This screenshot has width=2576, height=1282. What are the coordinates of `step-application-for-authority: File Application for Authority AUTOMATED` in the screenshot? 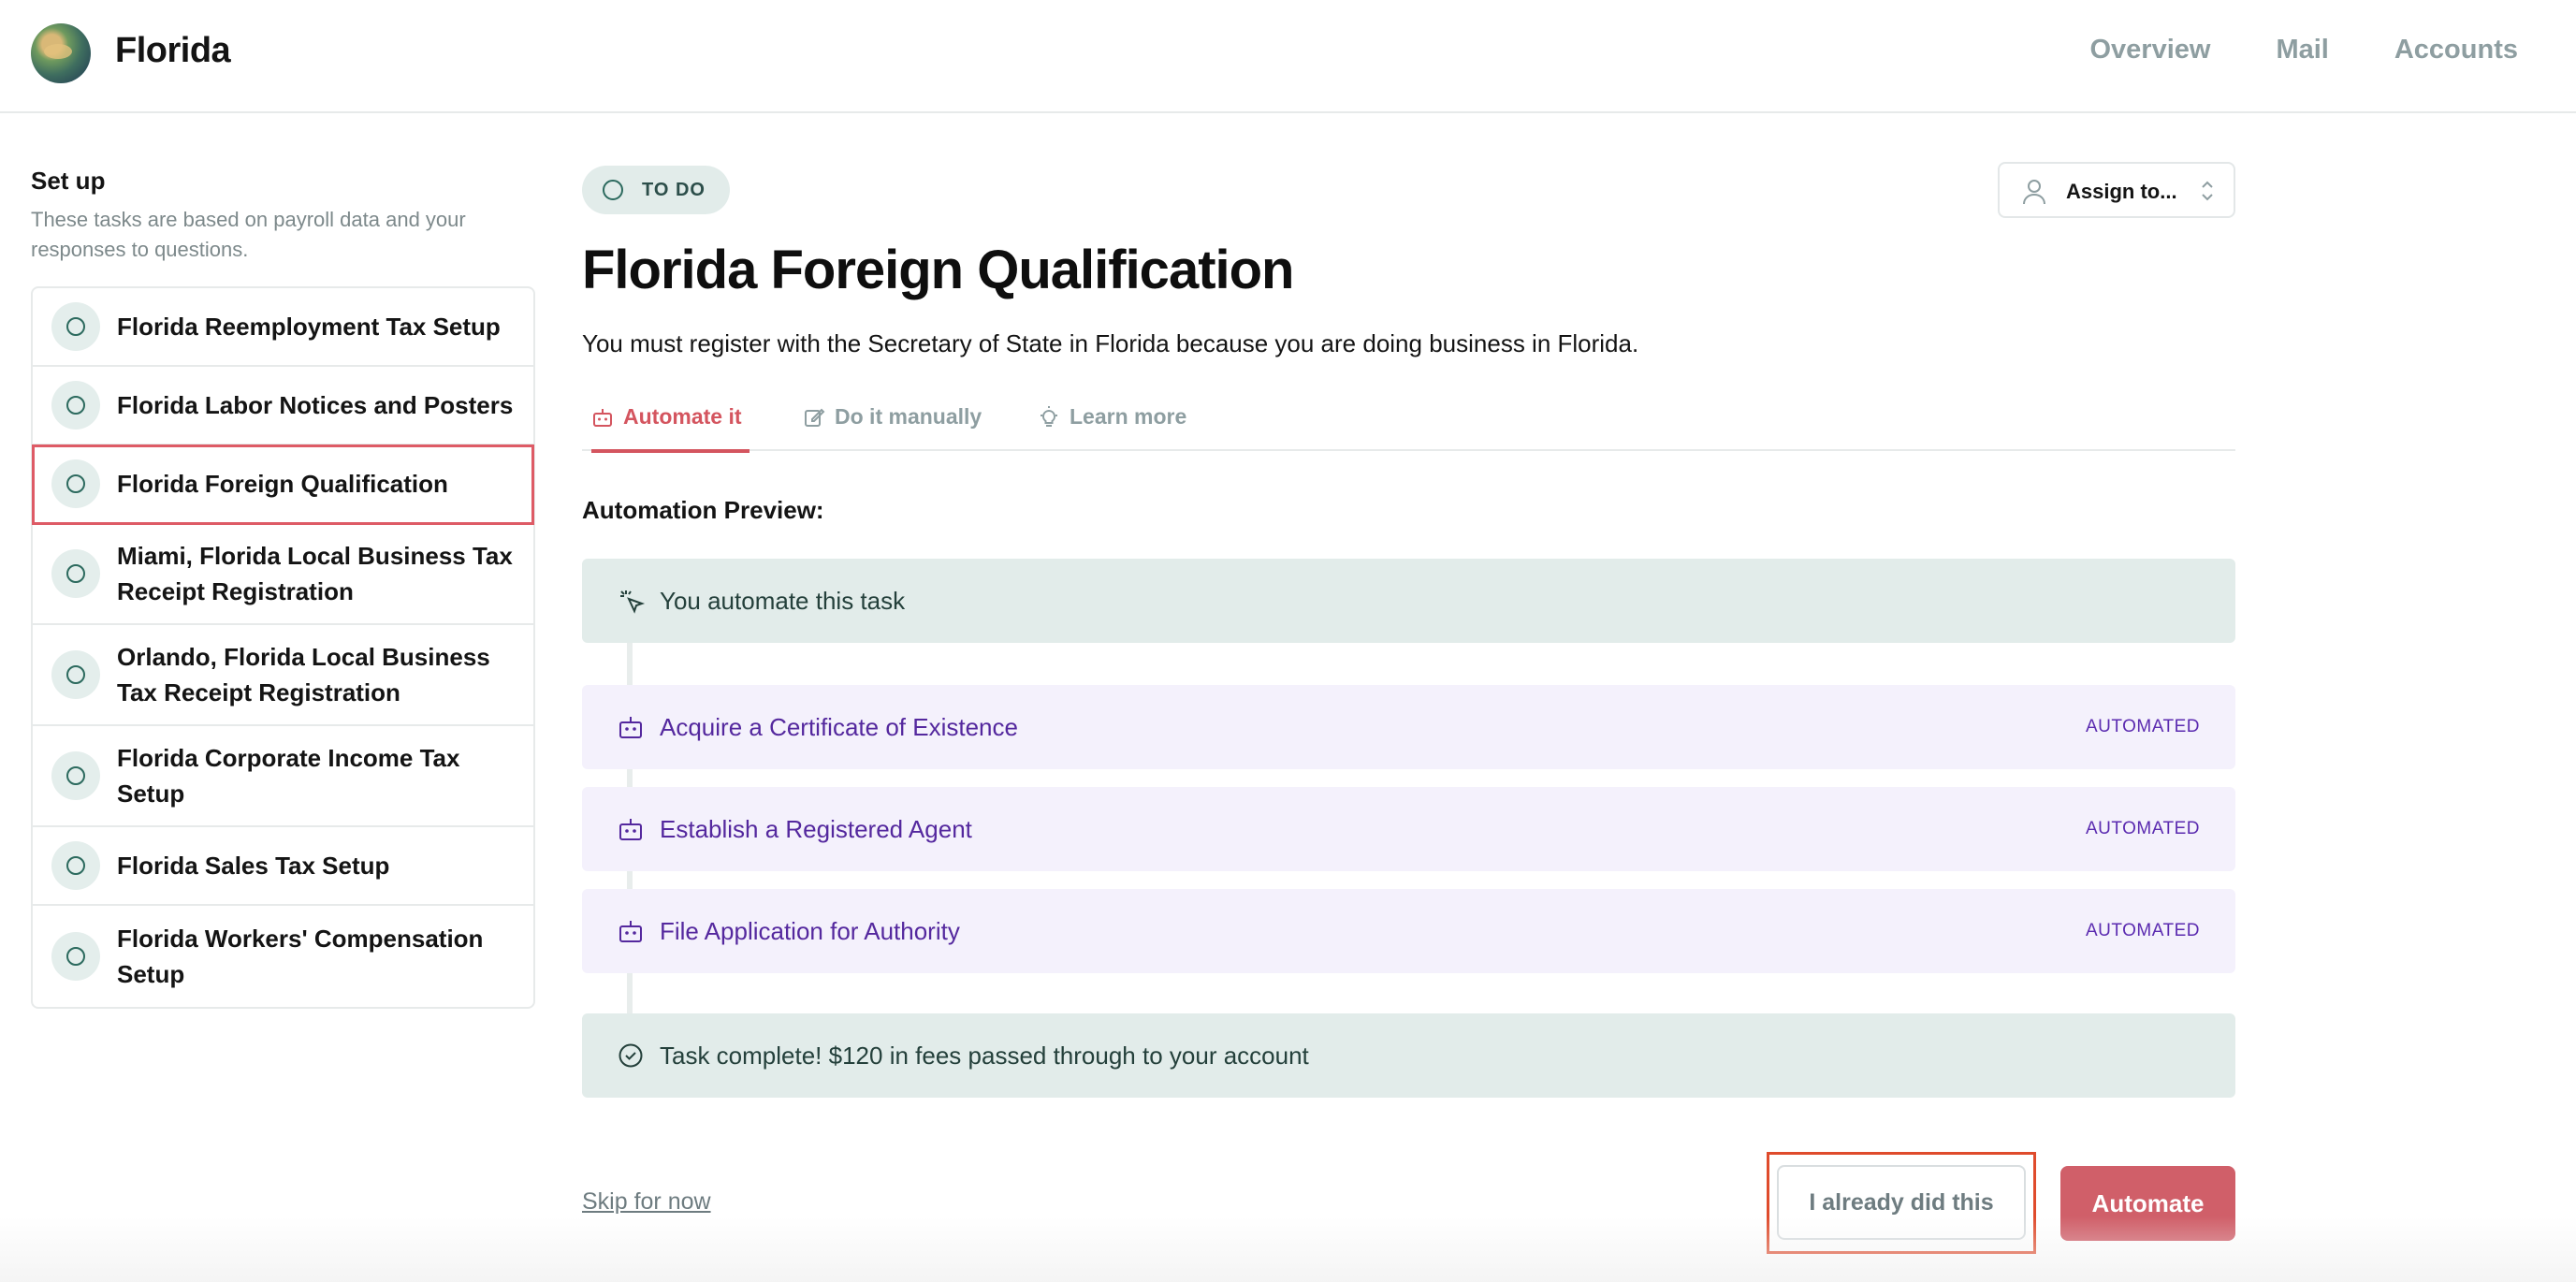 It's located at (1408, 931).